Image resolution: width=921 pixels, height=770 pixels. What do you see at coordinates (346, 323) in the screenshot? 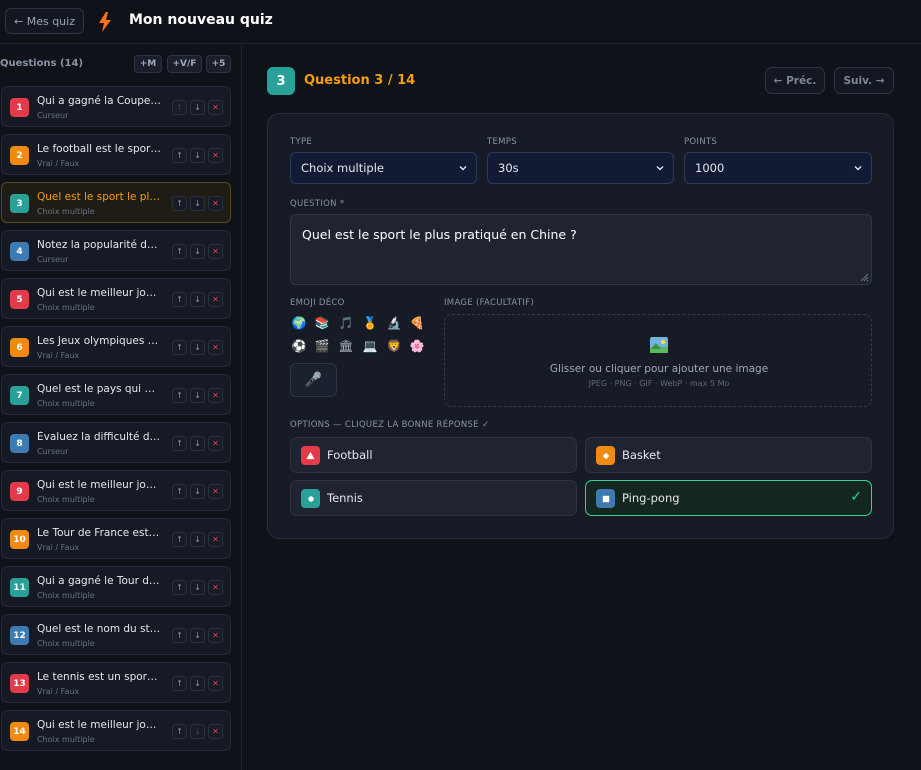
I see `emoji-music: 🎵` at bounding box center [346, 323].